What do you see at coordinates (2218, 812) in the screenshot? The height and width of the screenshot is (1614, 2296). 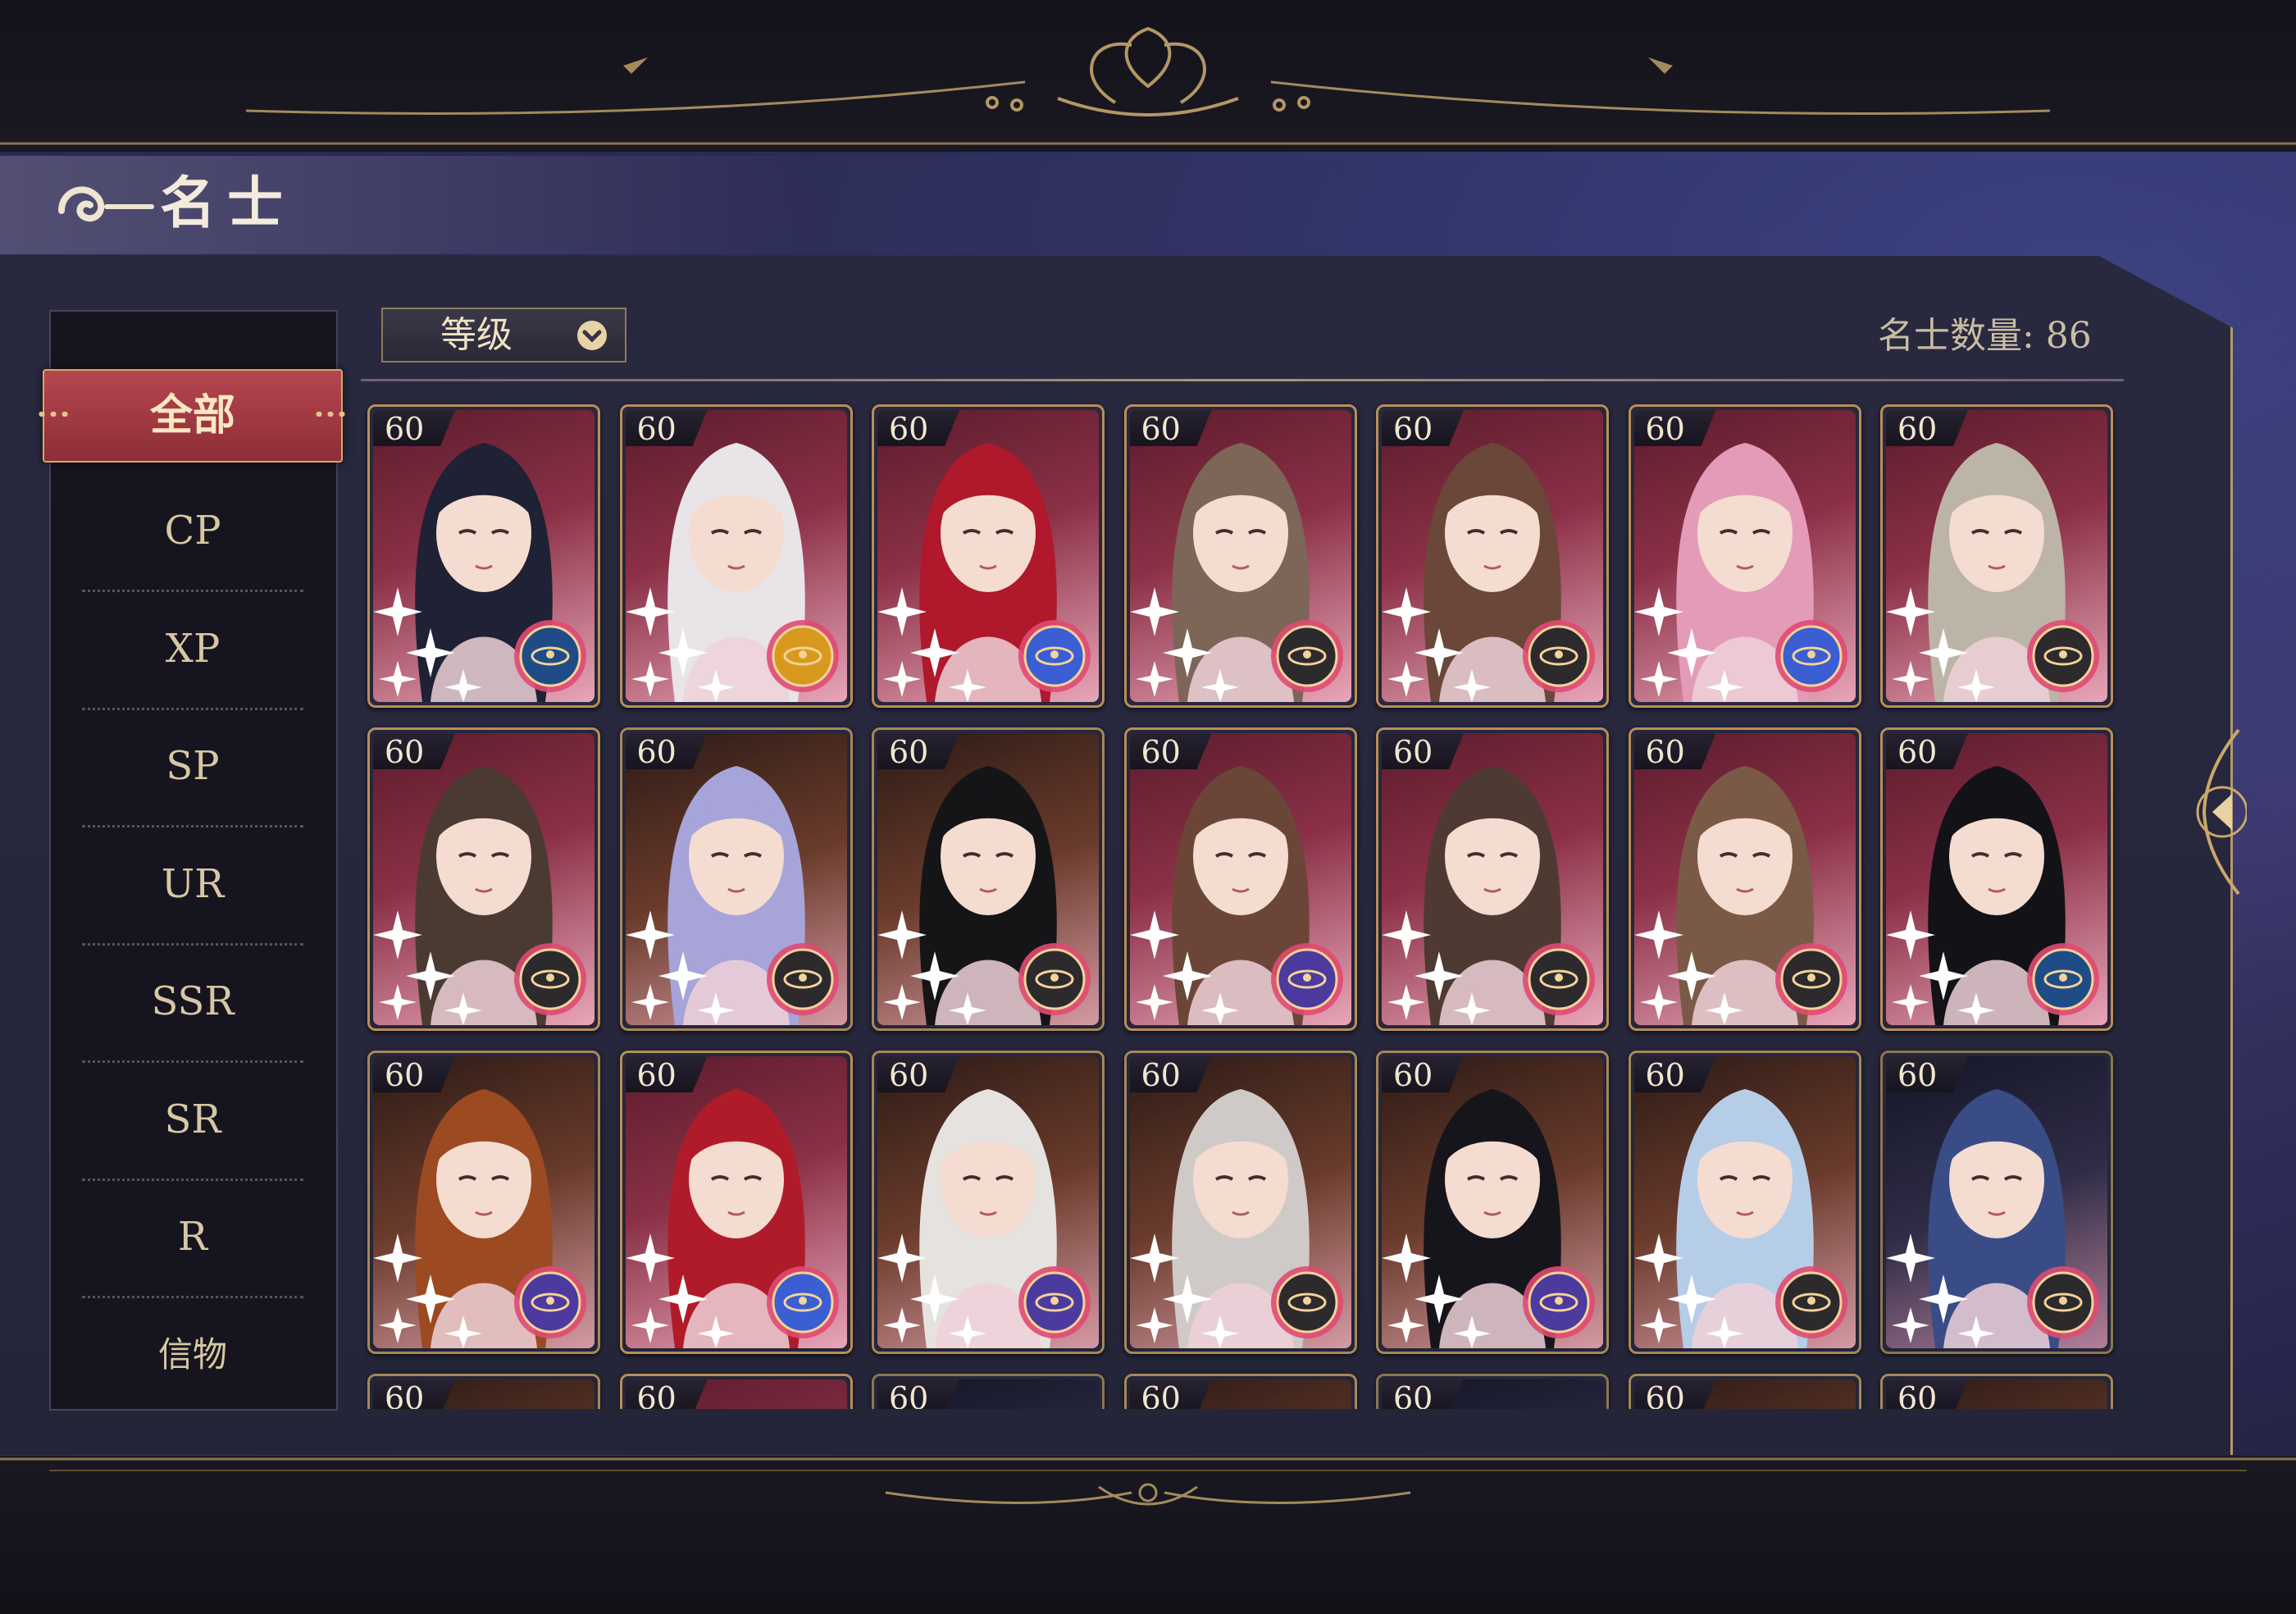 I see `collapse-arrow-button` at bounding box center [2218, 812].